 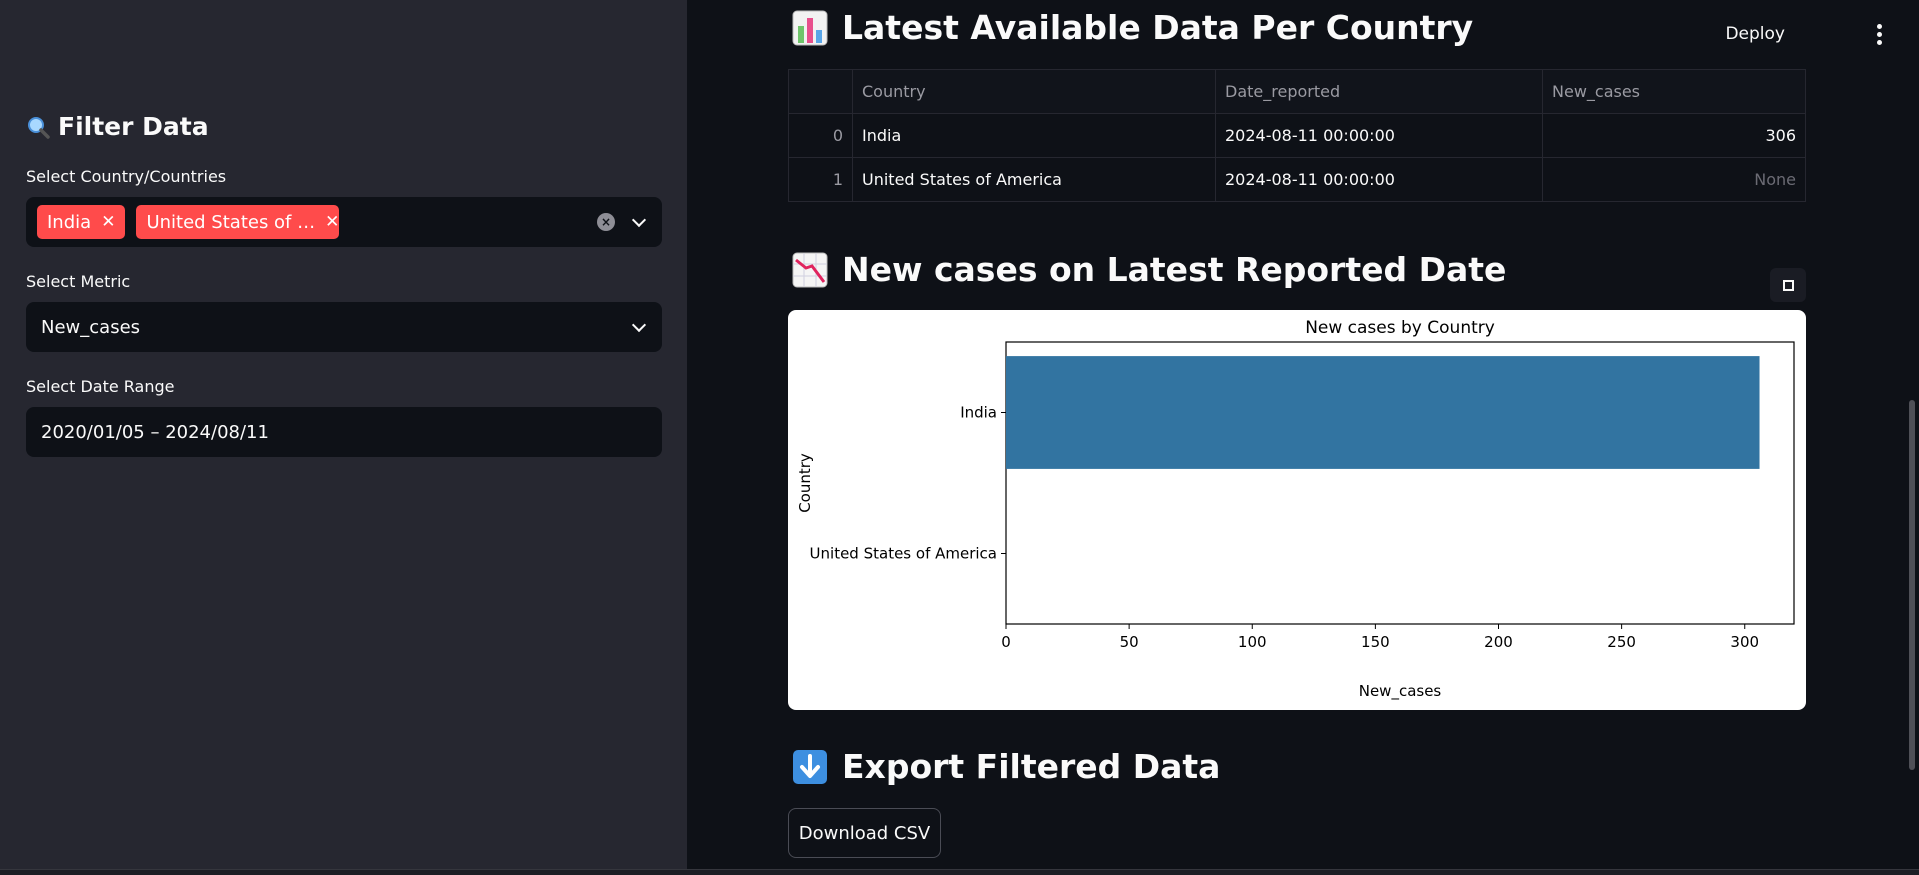 I want to click on kebab-menu-icon, so click(x=1880, y=35).